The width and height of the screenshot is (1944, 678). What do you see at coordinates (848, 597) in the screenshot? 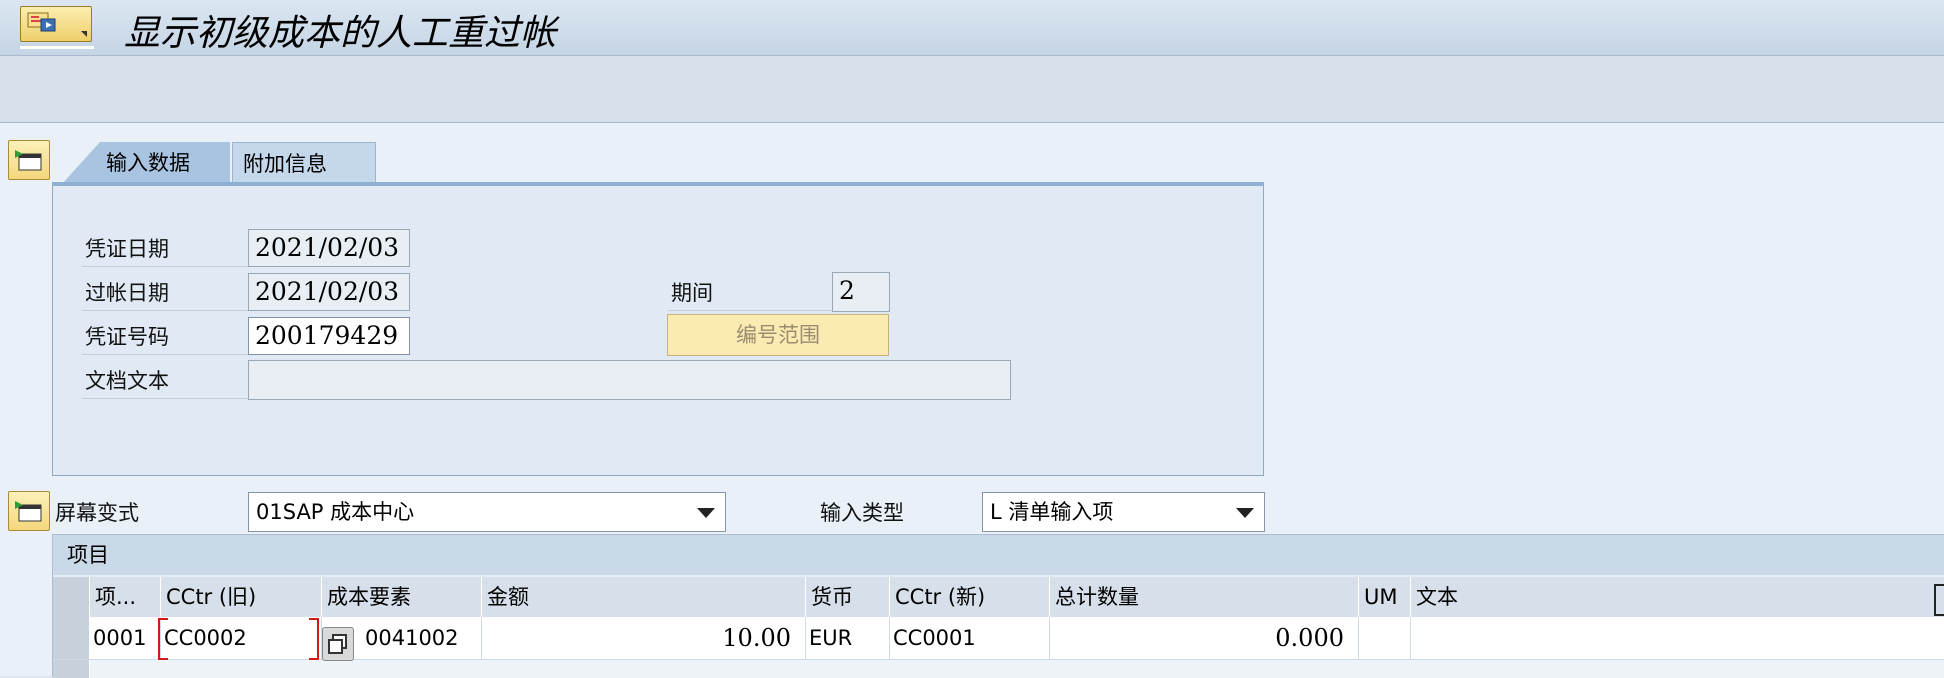
I see `column-header: 货币` at bounding box center [848, 597].